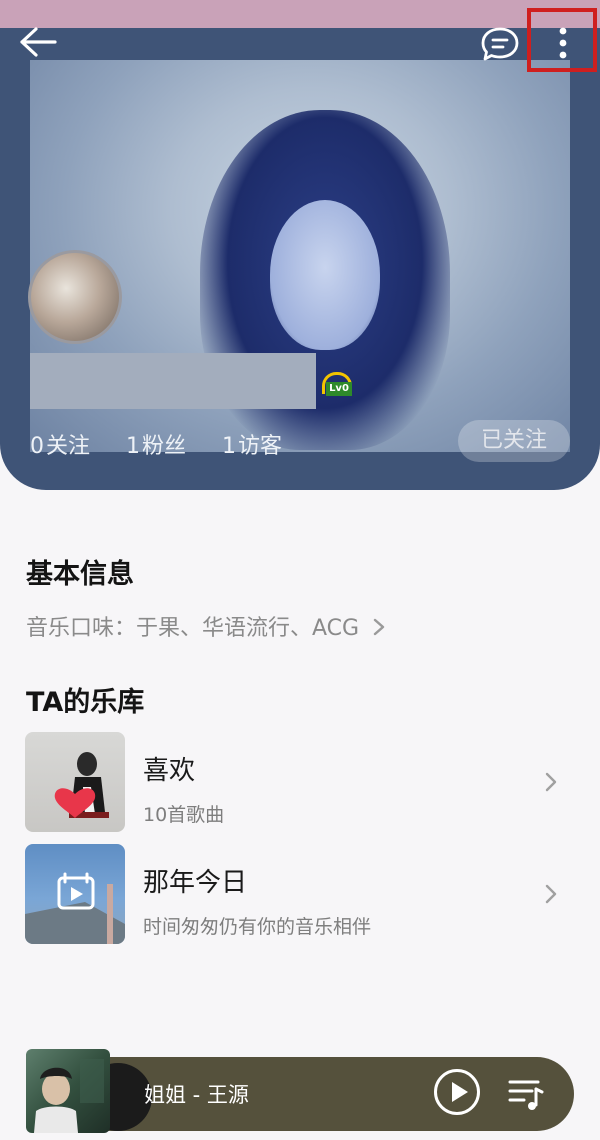  I want to click on library-item-subtitle: 时间匆匆仍有你的音乐相伴, so click(257, 927).